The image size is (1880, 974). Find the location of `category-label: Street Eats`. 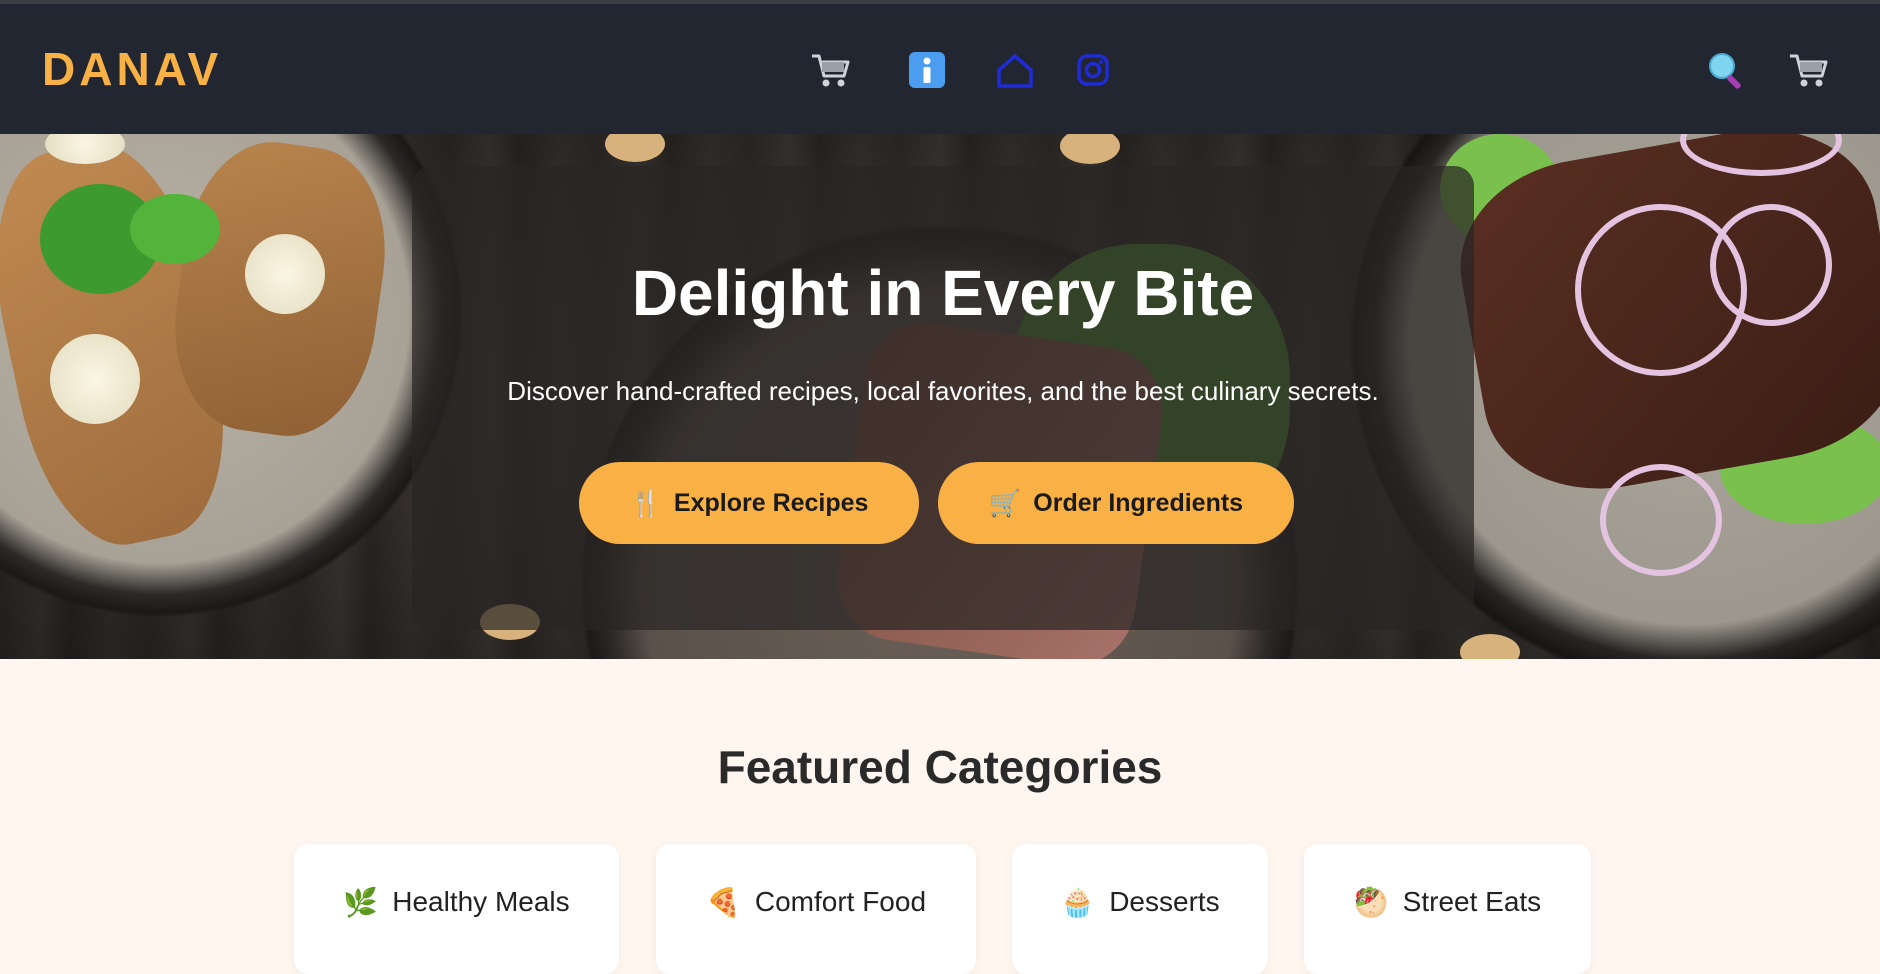

category-label: Street Eats is located at coordinates (1472, 901).